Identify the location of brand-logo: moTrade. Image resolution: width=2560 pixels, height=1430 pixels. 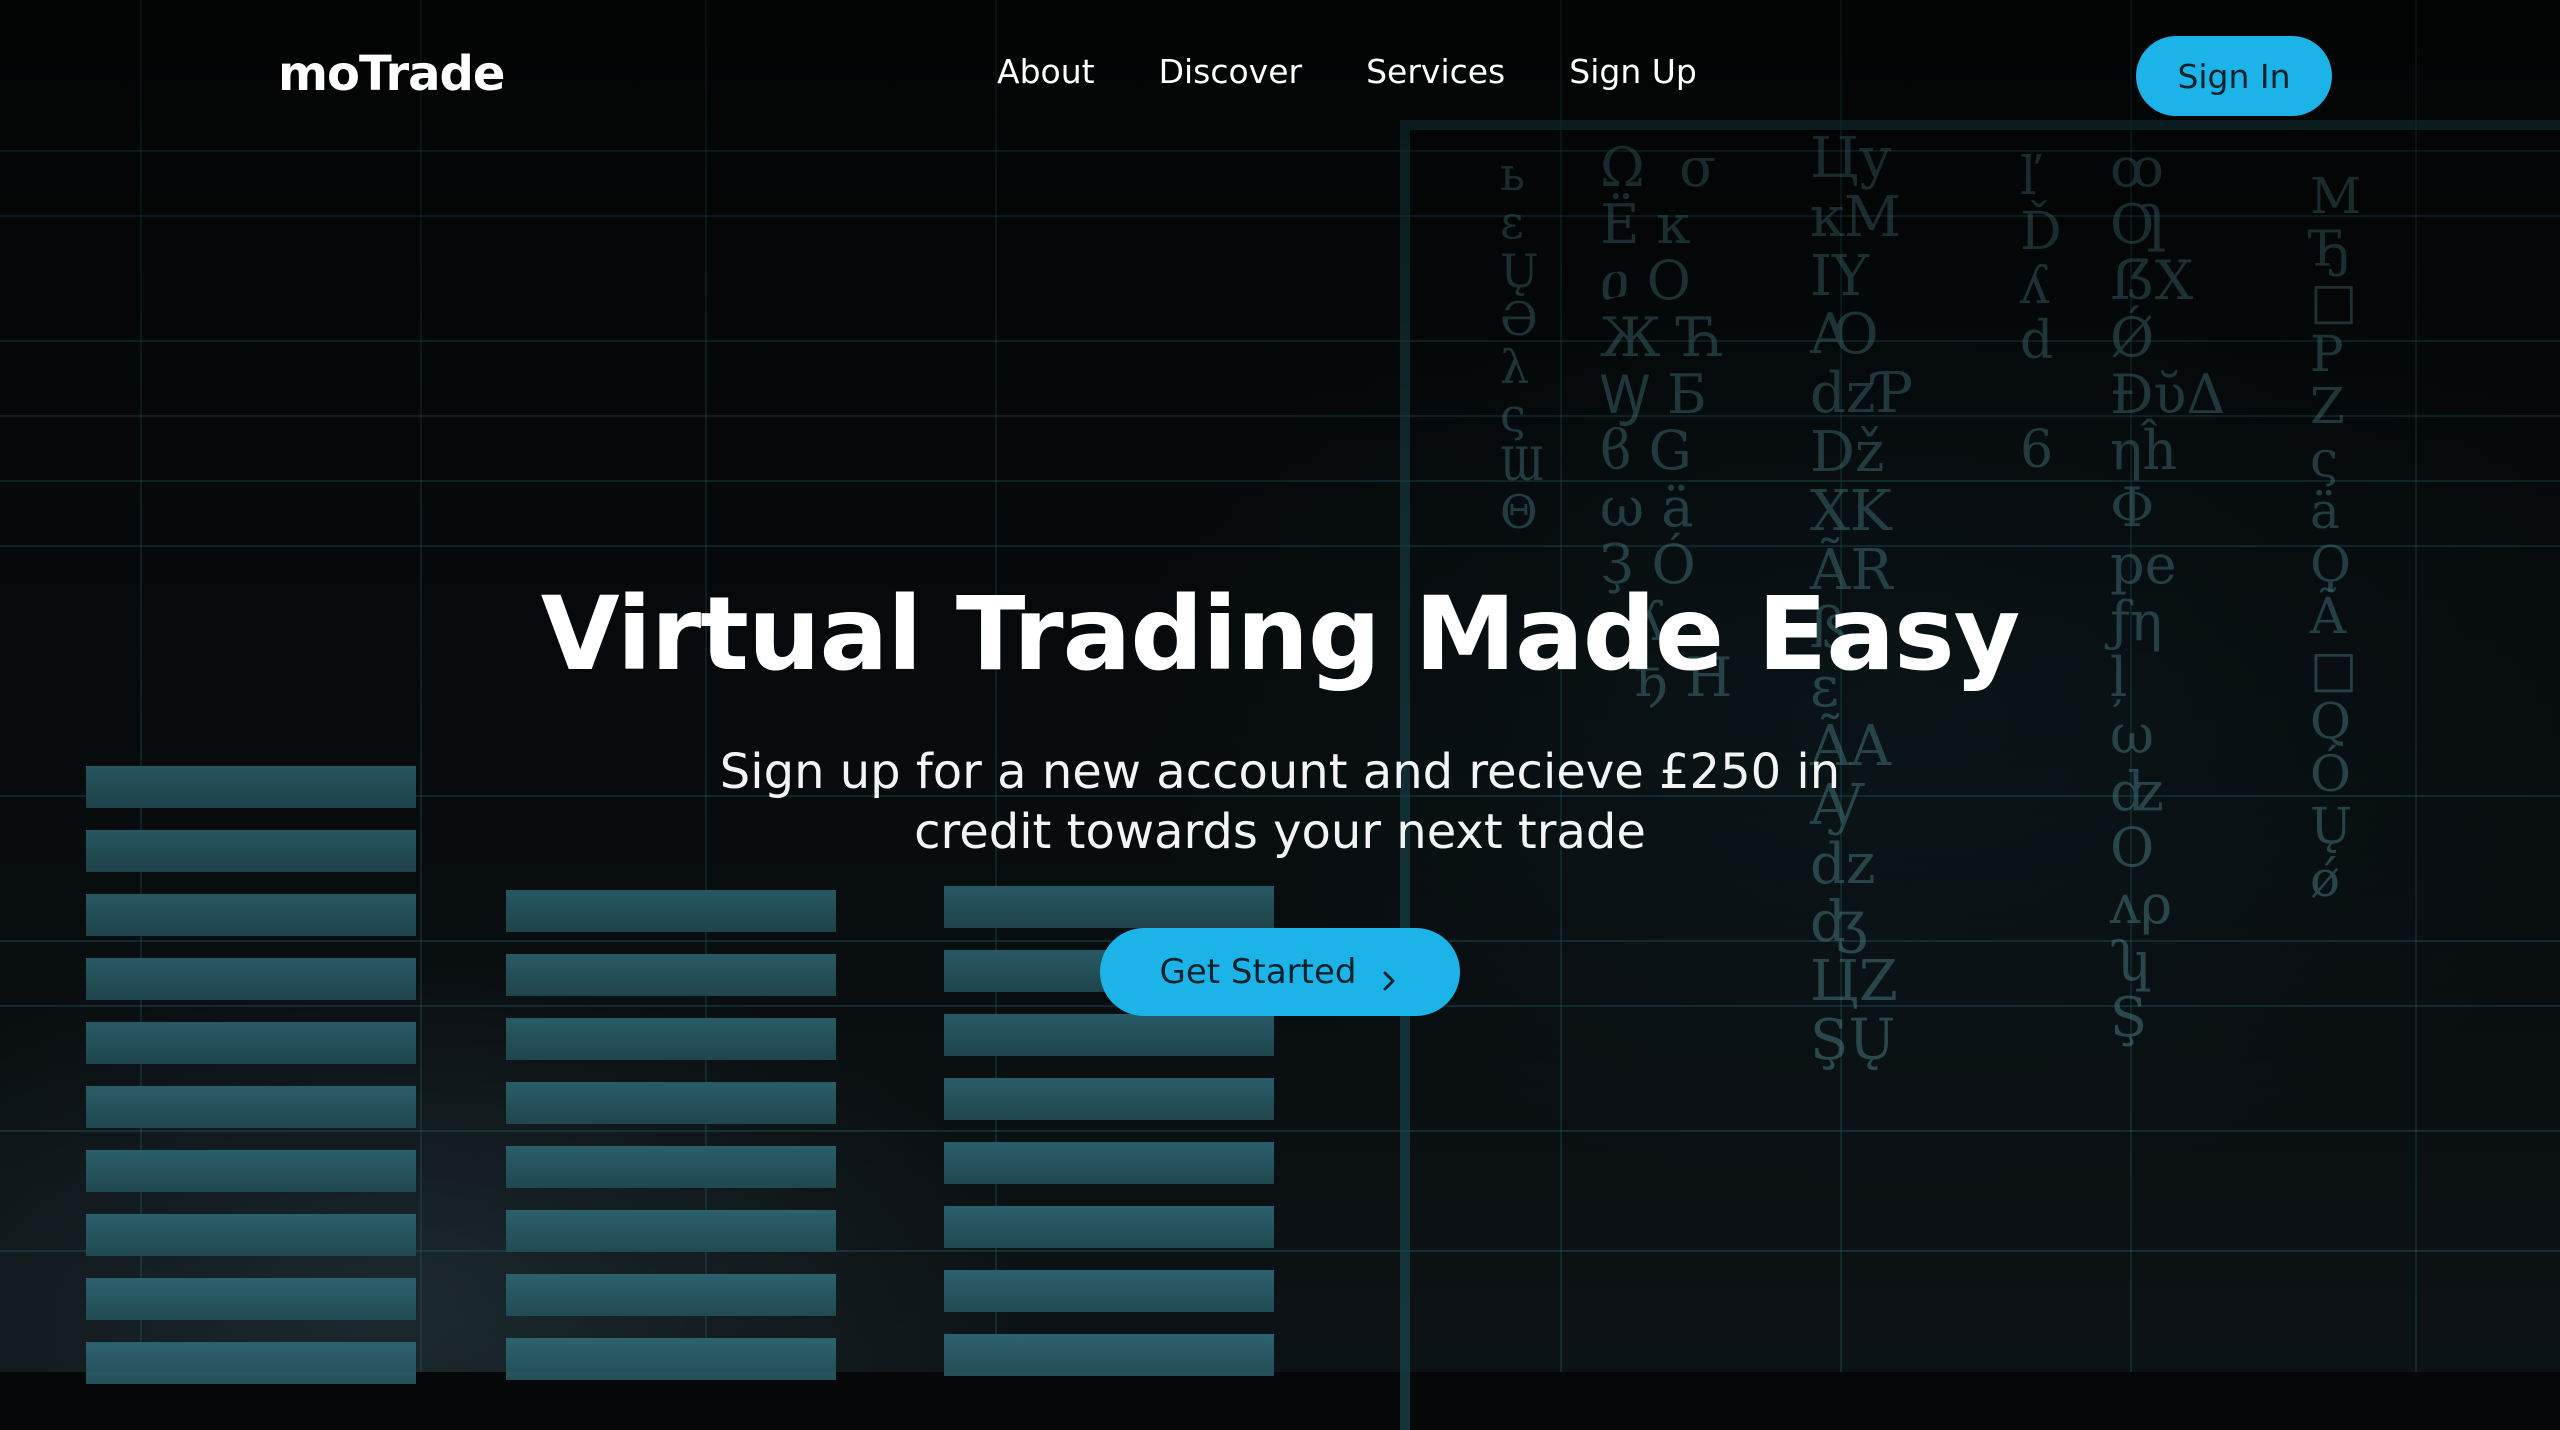
(391, 74).